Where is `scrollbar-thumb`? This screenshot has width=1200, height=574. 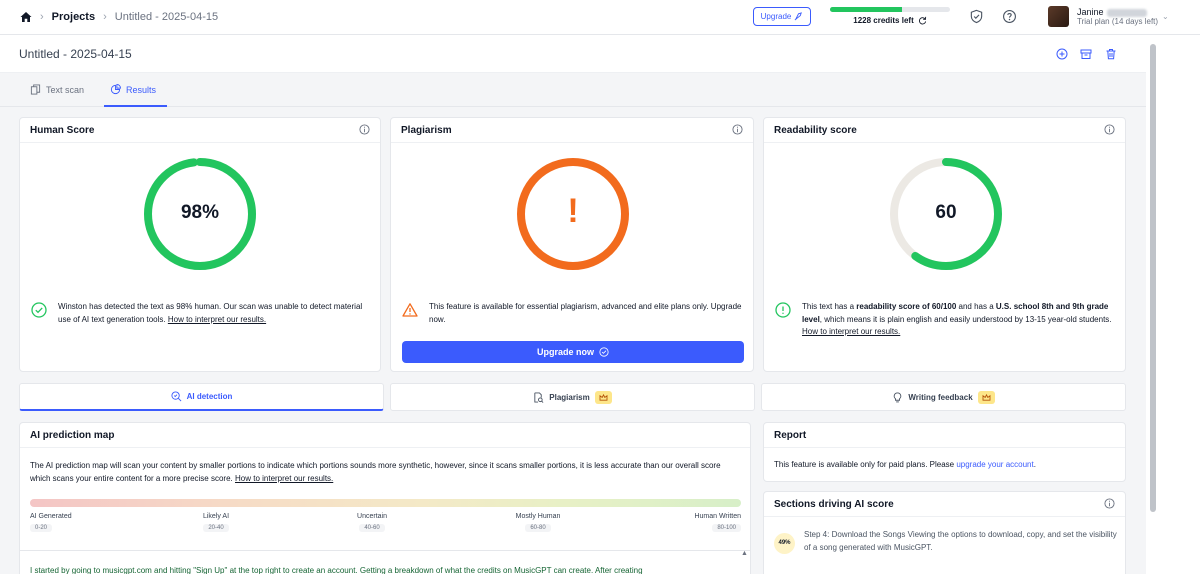
scrollbar-thumb is located at coordinates (1153, 278).